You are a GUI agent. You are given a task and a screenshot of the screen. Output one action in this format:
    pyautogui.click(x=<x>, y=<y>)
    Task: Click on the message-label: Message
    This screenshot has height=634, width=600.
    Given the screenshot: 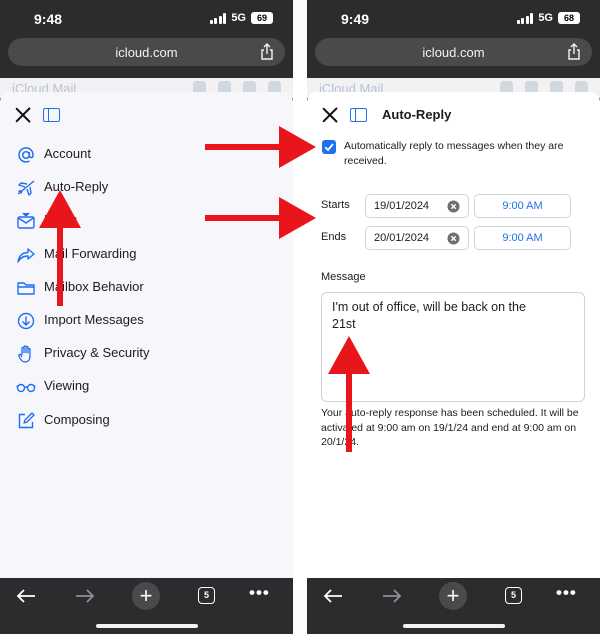 What is the action you would take?
    pyautogui.click(x=343, y=277)
    